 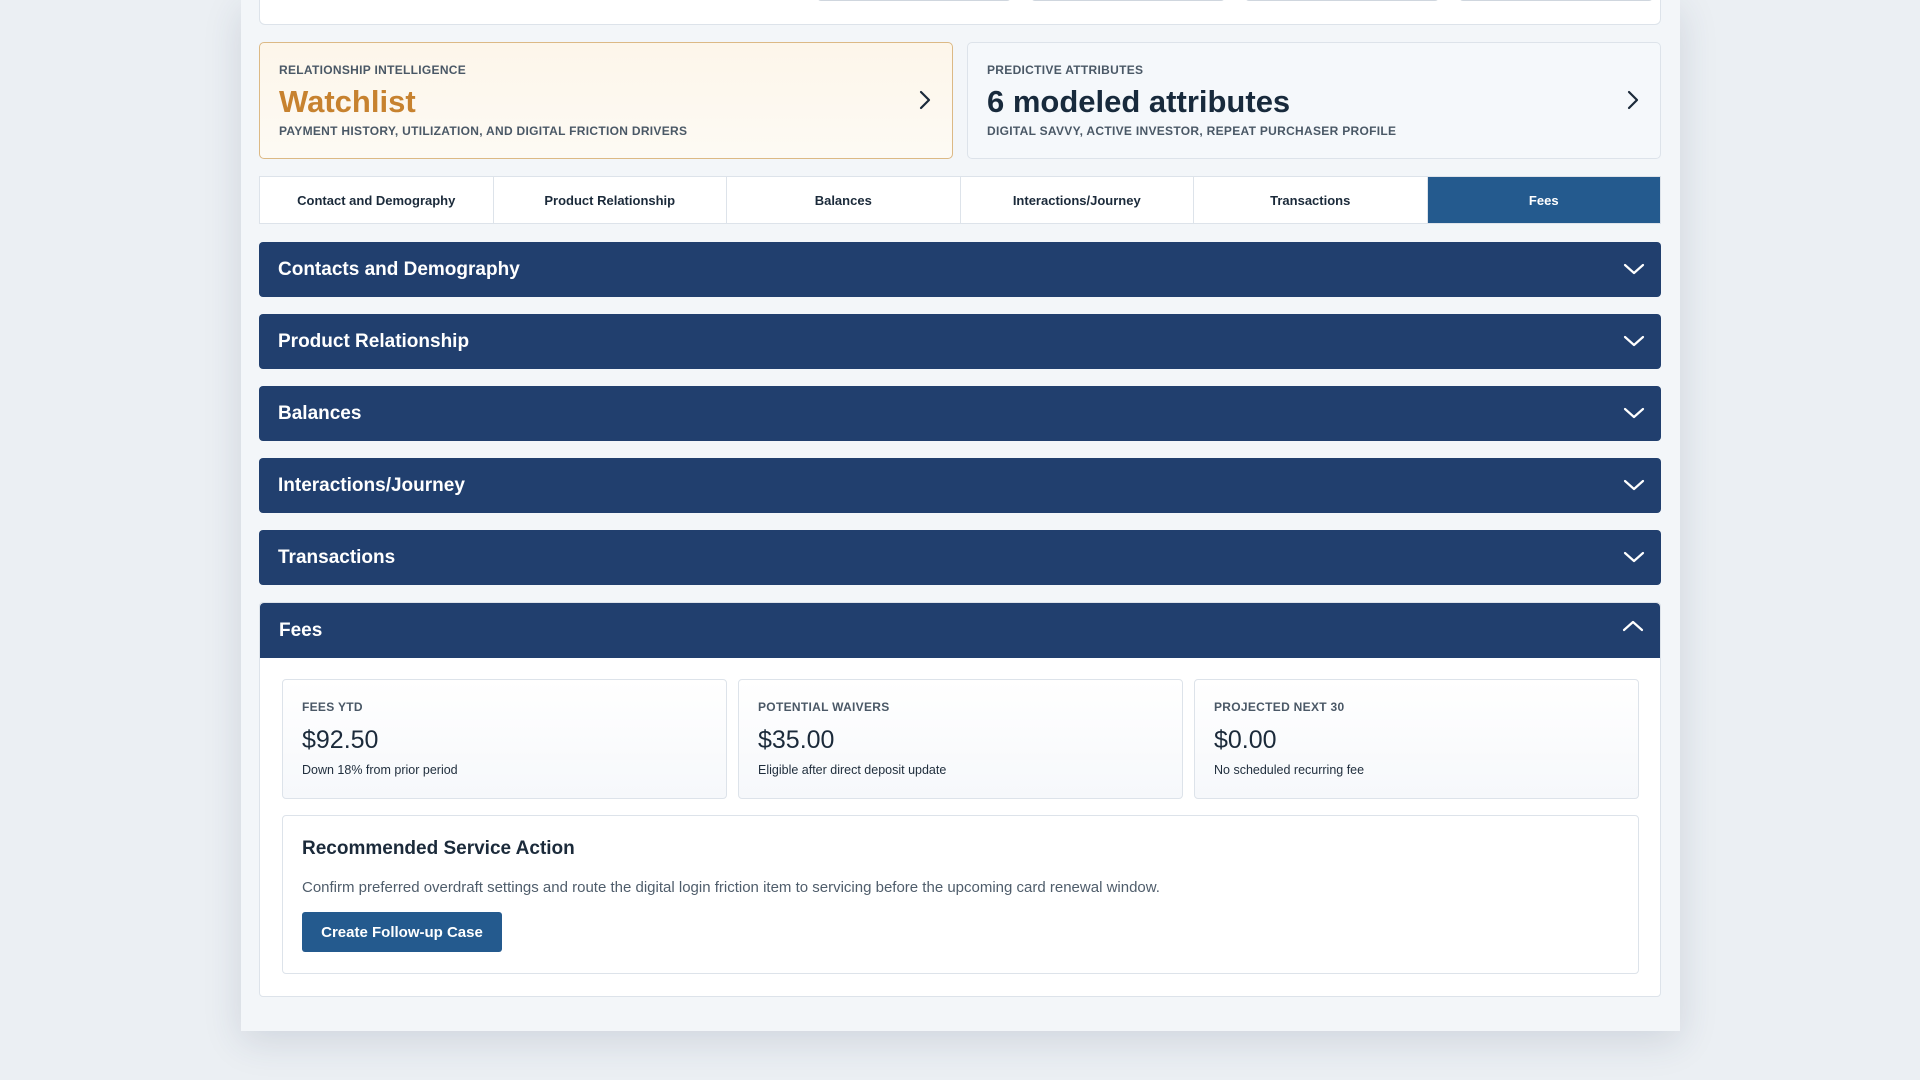 What do you see at coordinates (371, 485) in the screenshot?
I see `accordion-title: Interactions/Journey` at bounding box center [371, 485].